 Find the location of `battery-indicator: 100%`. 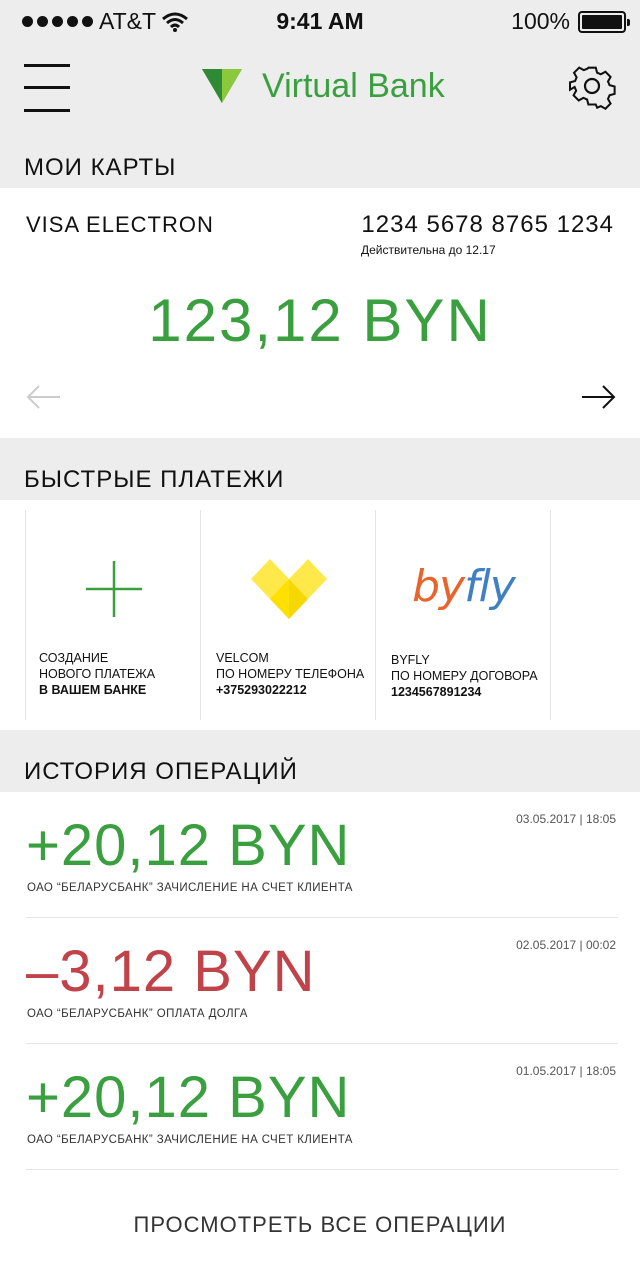

battery-indicator: 100% is located at coordinates (570, 21).